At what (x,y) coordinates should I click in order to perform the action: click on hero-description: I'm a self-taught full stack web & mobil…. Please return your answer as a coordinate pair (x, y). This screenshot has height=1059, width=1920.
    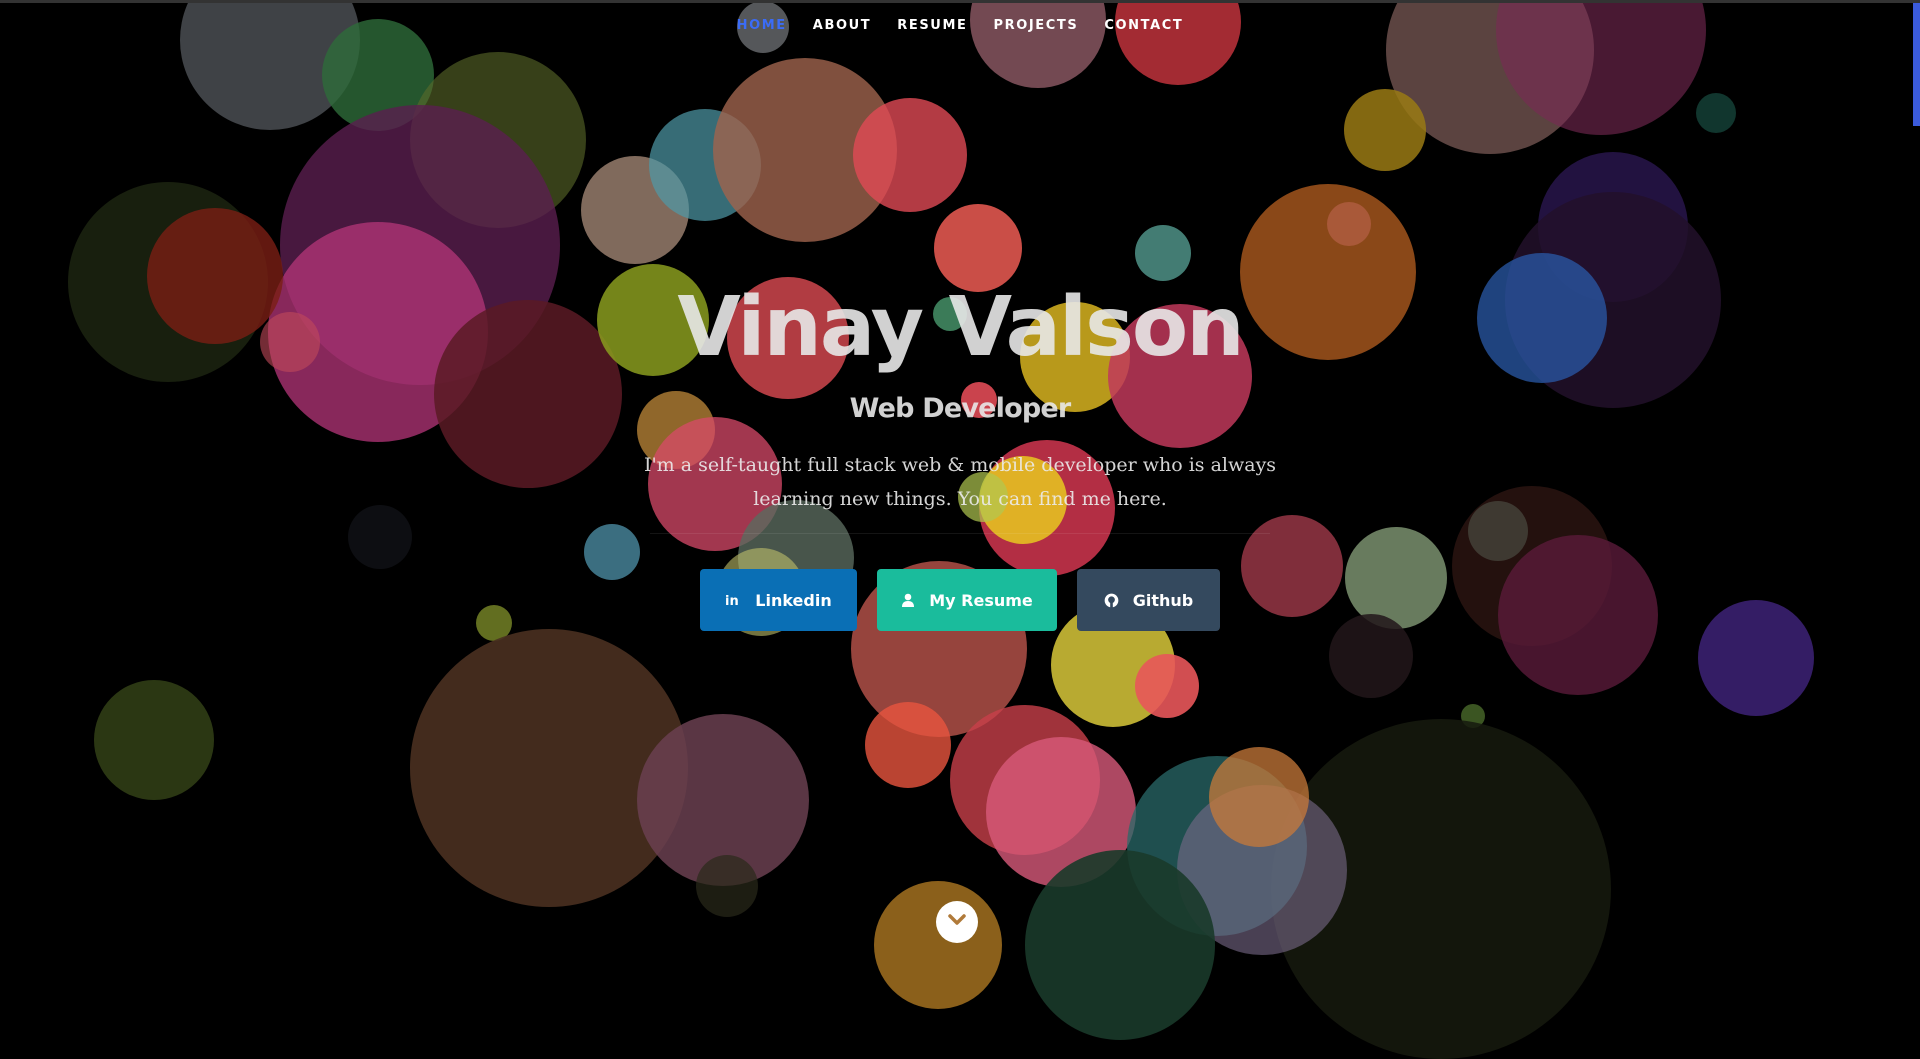
    Looking at the image, I should click on (960, 482).